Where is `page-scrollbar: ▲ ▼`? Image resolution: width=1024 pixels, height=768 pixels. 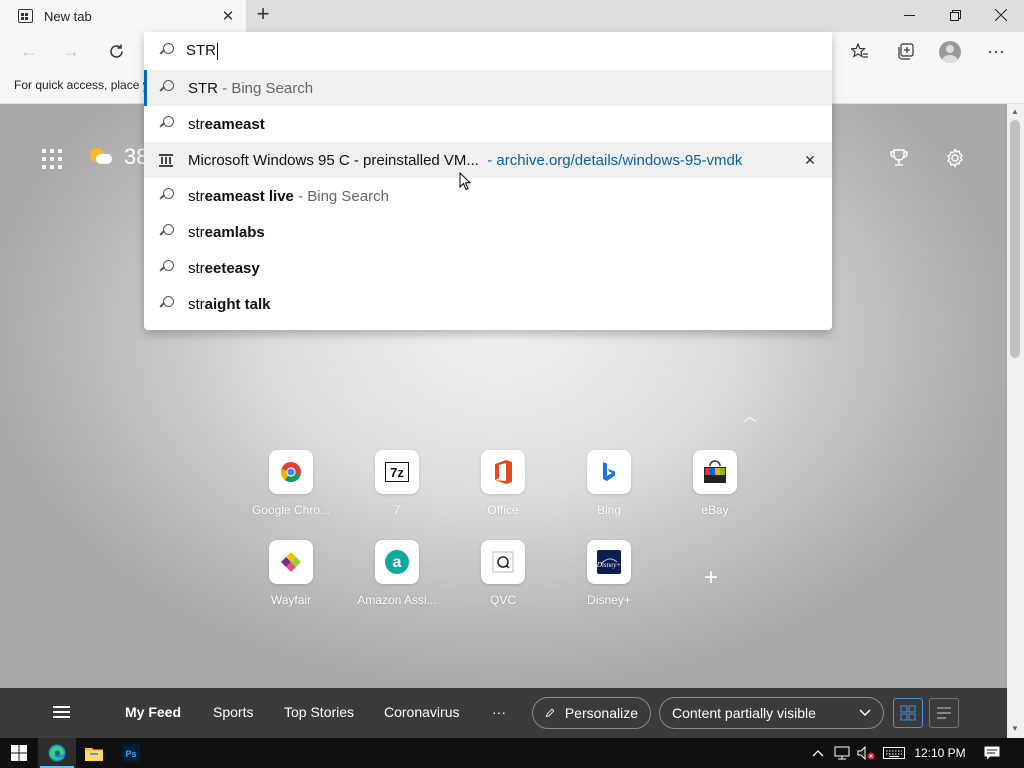
page-scrollbar: ▲ ▼ is located at coordinates (1015, 421).